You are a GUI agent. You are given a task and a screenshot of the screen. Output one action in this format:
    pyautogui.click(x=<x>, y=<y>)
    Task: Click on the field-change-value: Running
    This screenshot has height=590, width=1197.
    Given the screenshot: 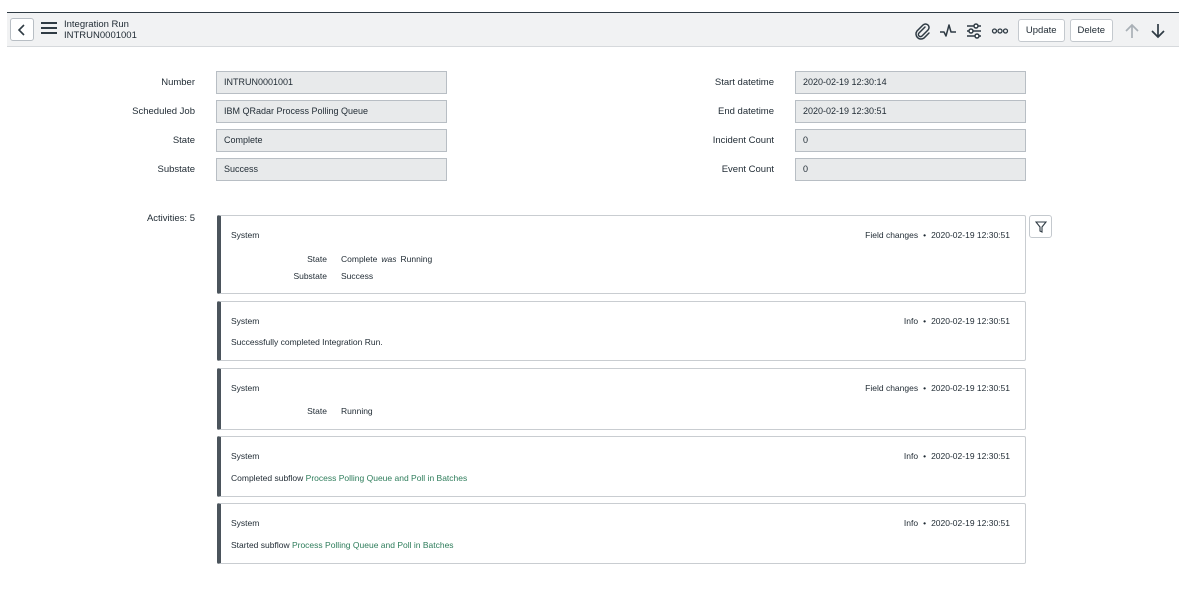 What is the action you would take?
    pyautogui.click(x=357, y=411)
    